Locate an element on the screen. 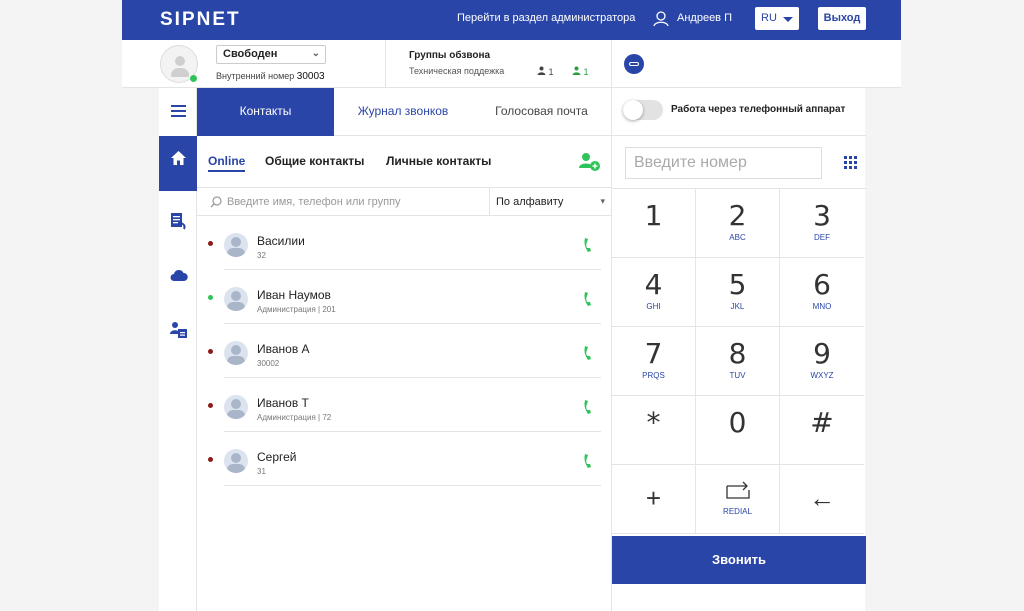 Image resolution: width=1024 pixels, height=611 pixels. key-digit: 9 is located at coordinates (822, 353).